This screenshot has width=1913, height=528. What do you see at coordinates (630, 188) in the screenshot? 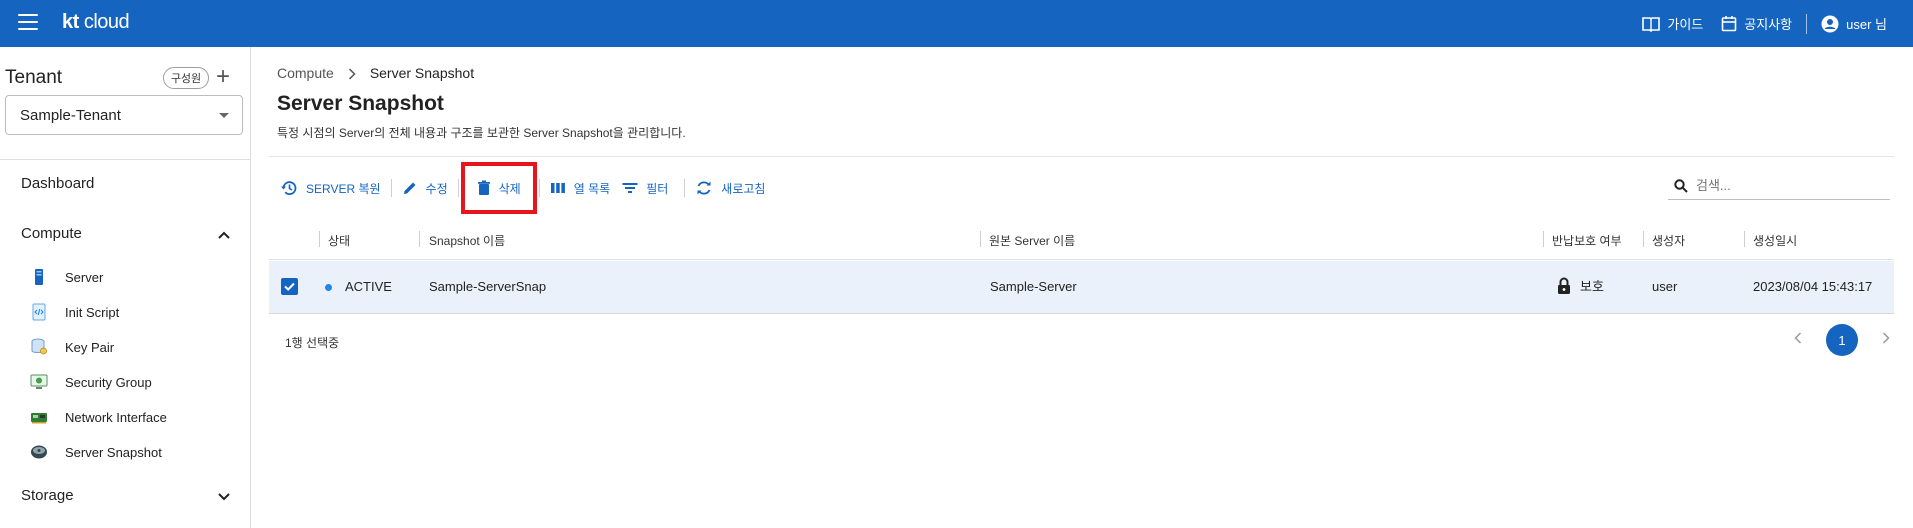
I see `filter-list-icon` at bounding box center [630, 188].